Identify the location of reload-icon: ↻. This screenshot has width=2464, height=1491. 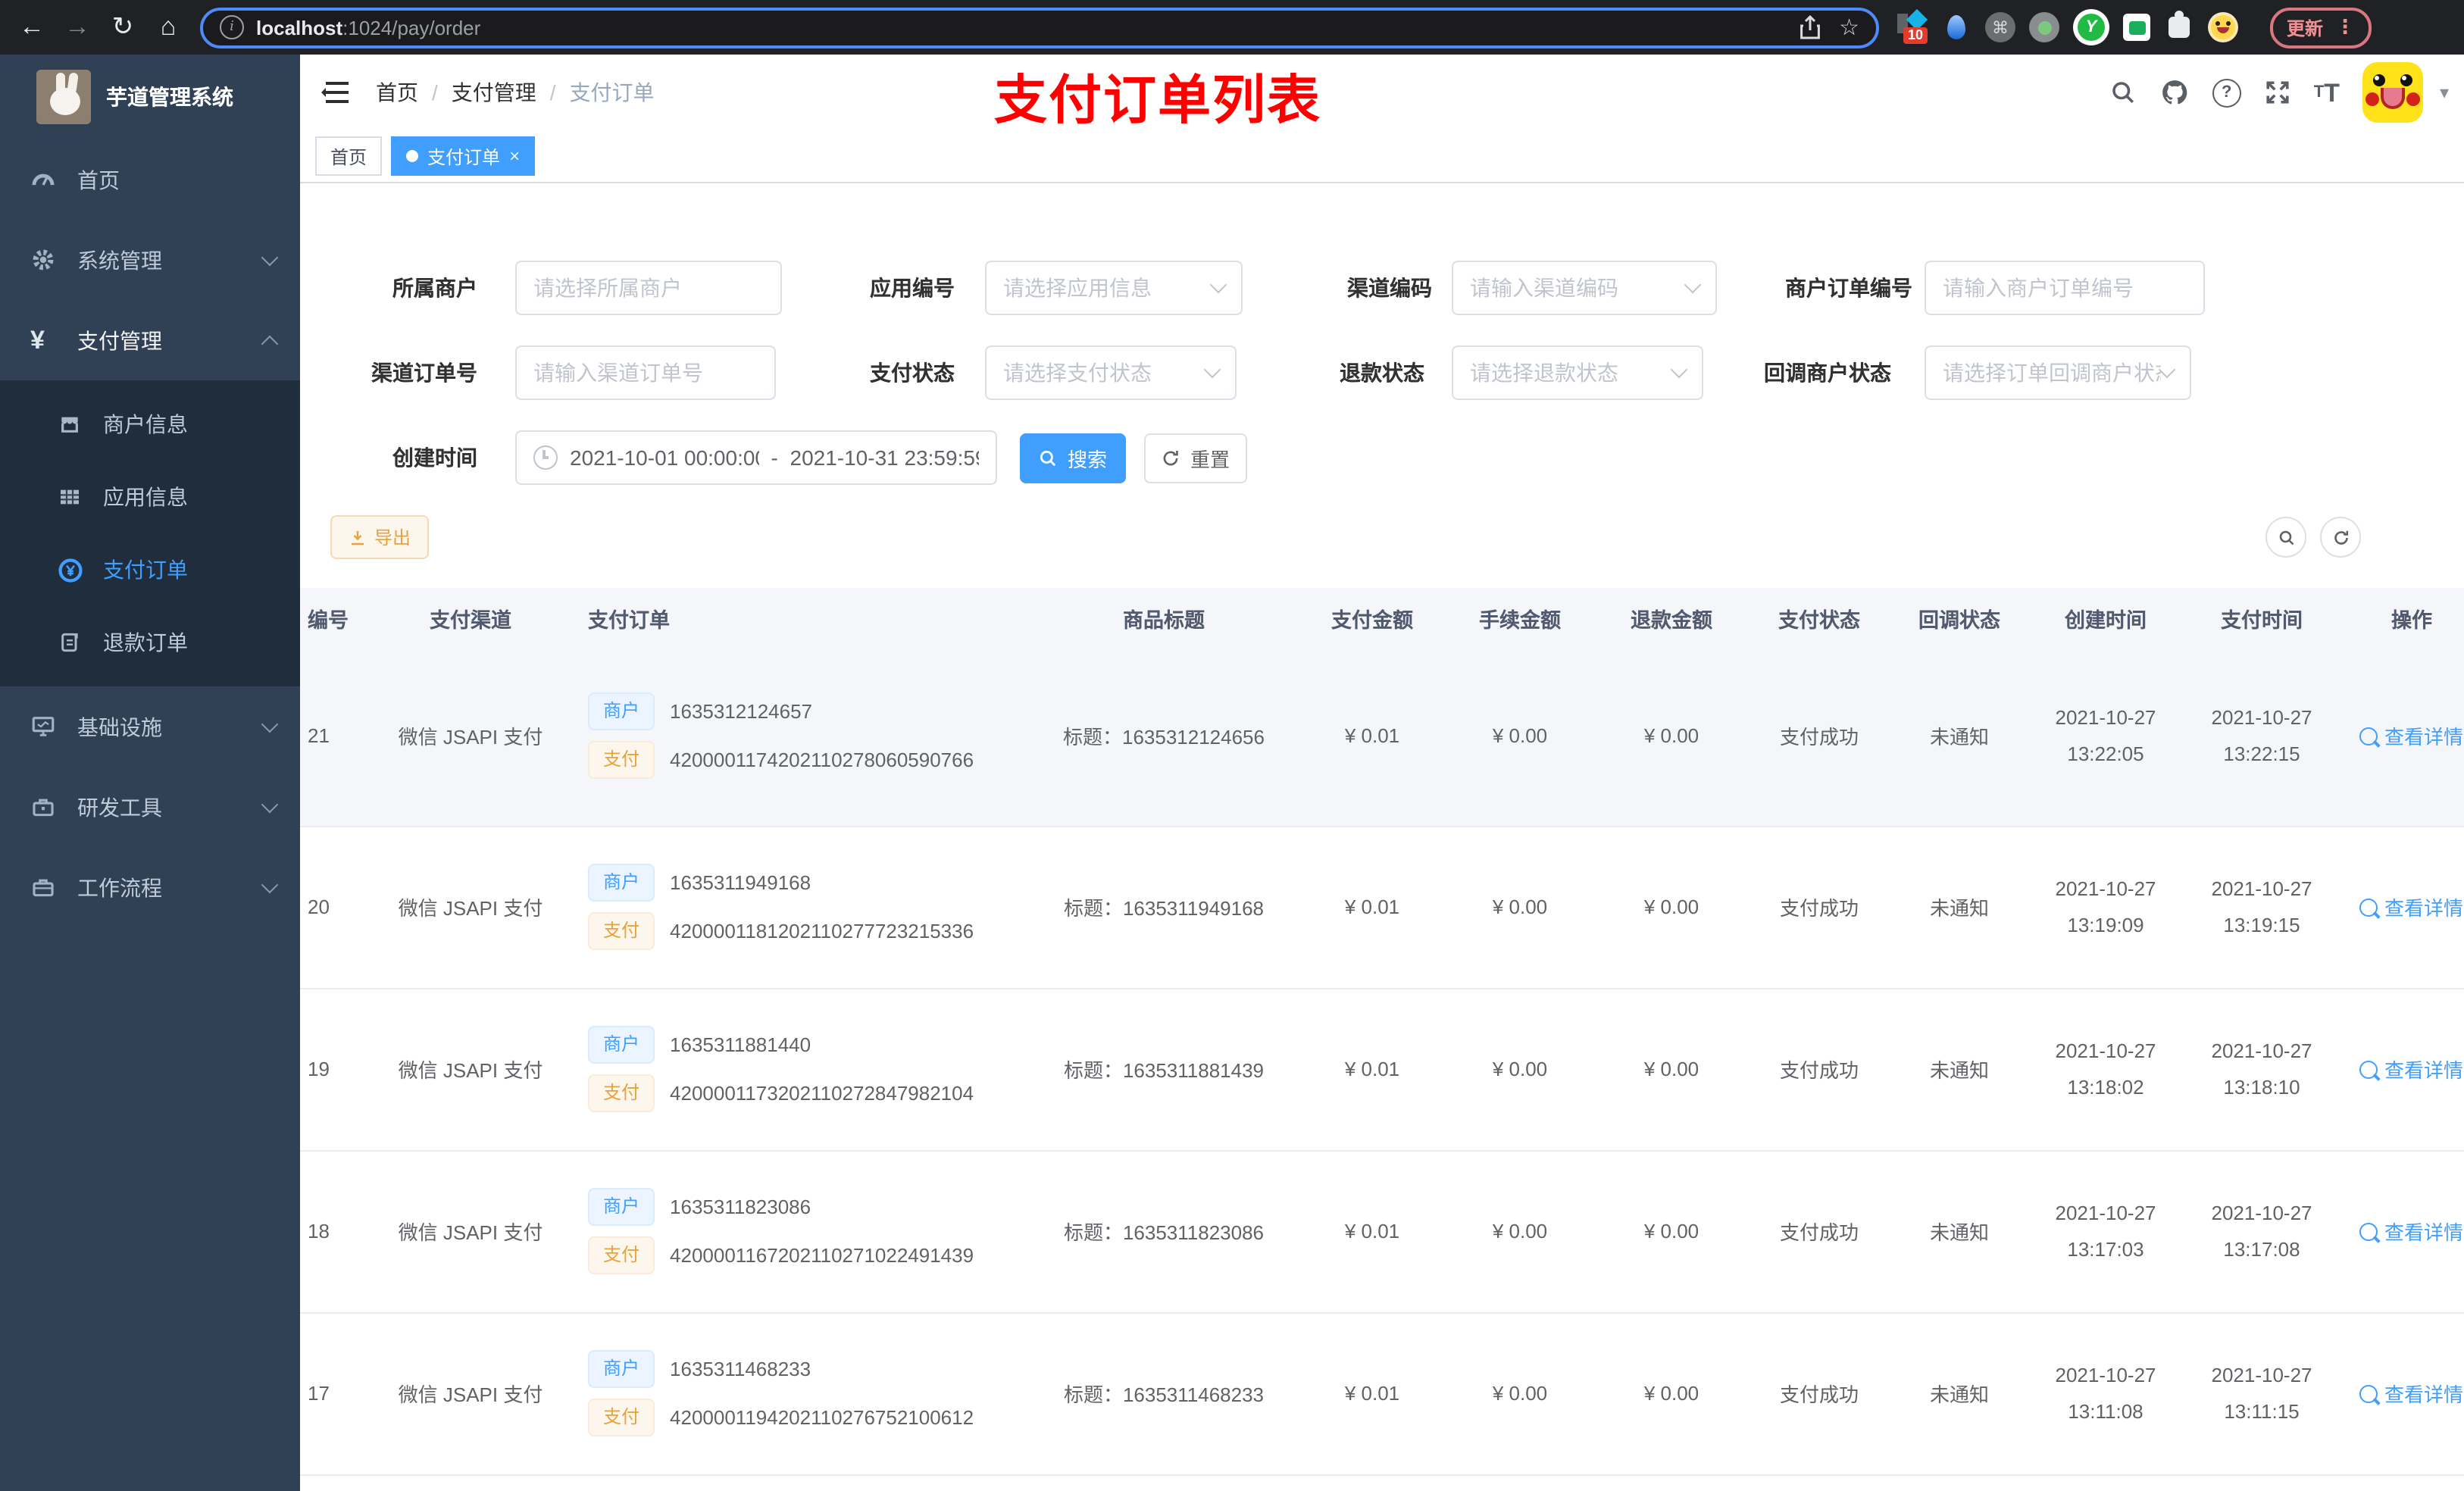
(122, 27).